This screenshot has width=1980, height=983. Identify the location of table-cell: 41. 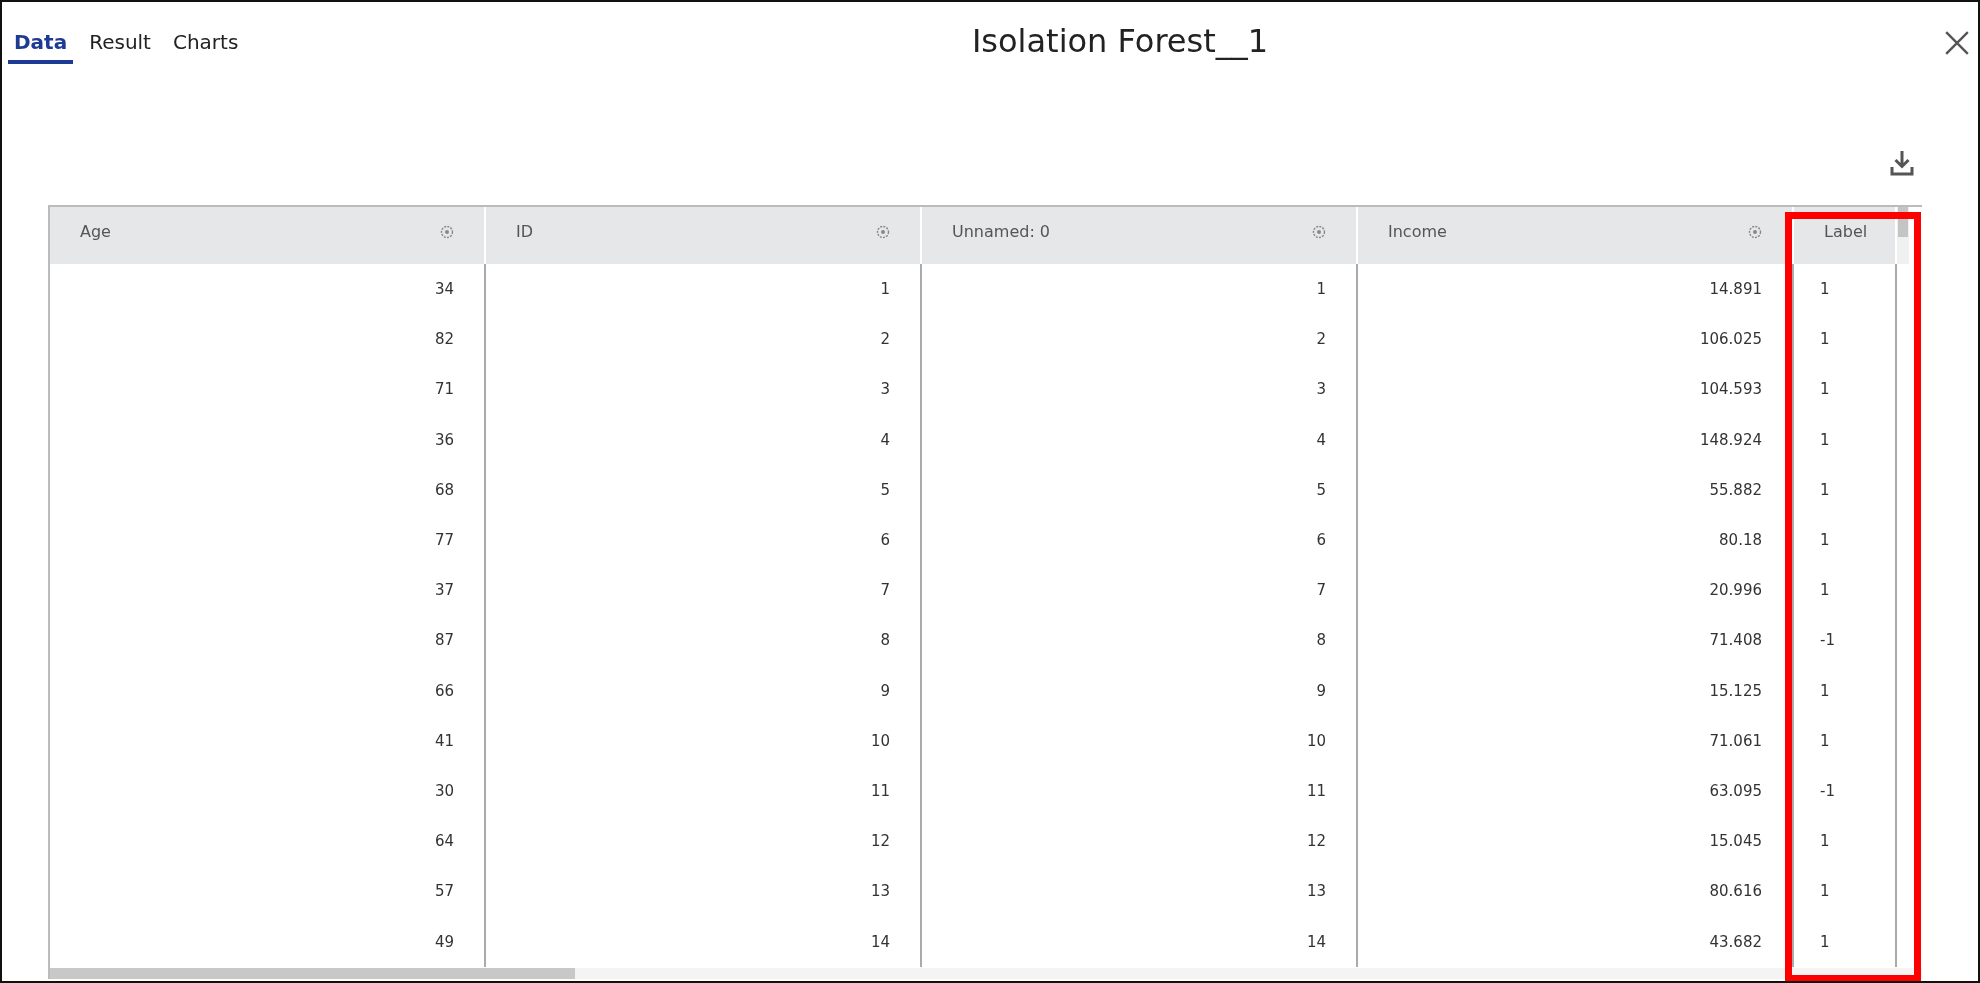
(444, 740).